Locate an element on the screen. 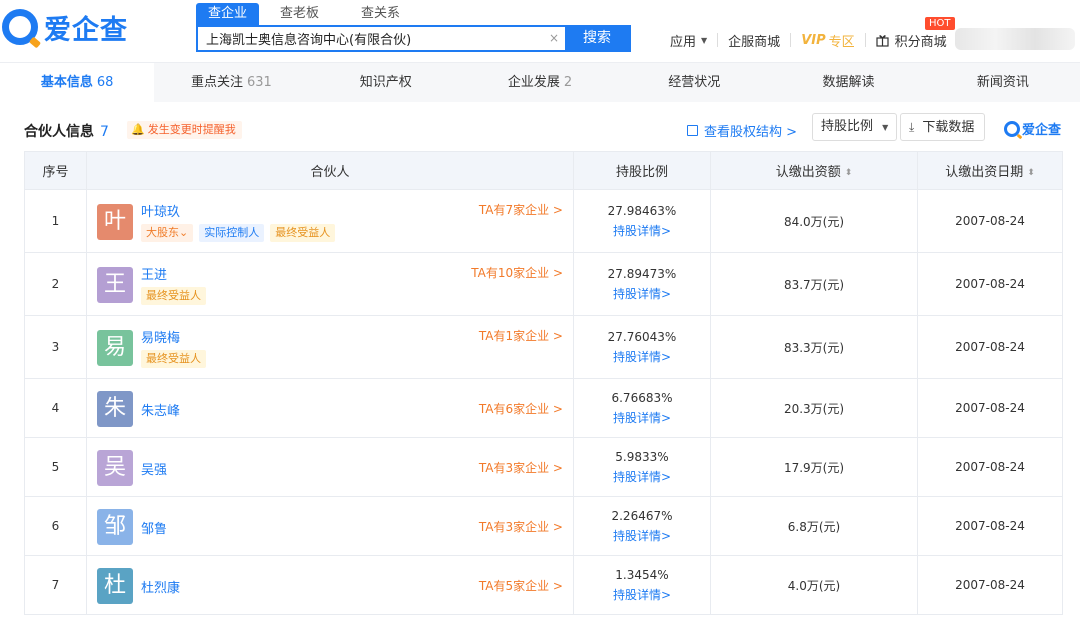 This screenshot has height=619, width=1080. search-box: × 搜索 is located at coordinates (413, 38).